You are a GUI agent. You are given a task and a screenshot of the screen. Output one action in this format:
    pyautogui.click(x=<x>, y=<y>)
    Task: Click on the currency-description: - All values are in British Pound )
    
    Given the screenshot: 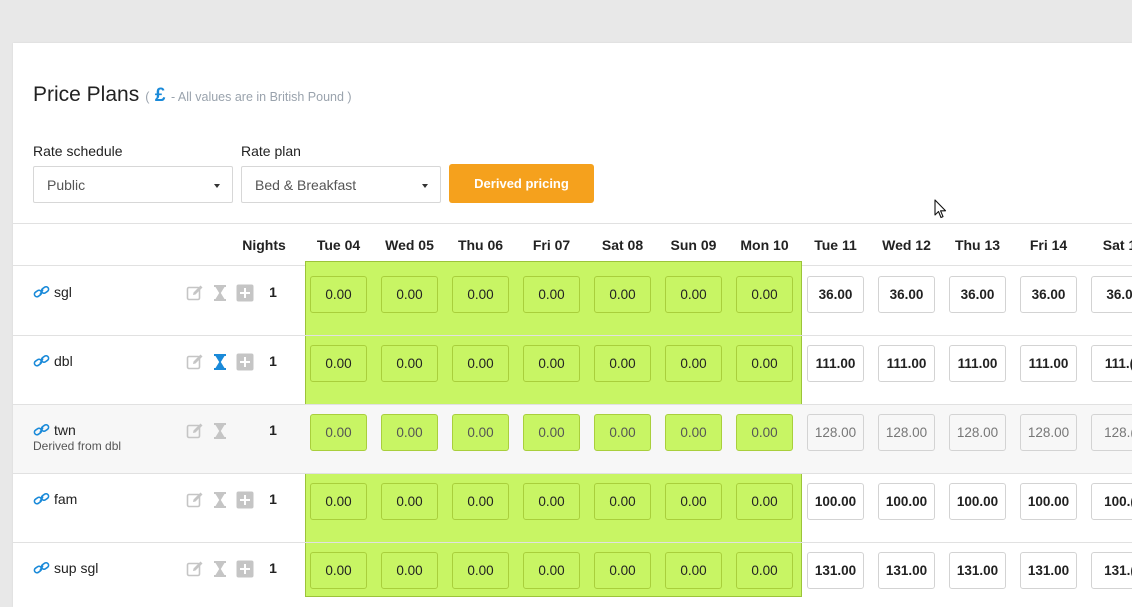 What is the action you would take?
    pyautogui.click(x=261, y=97)
    